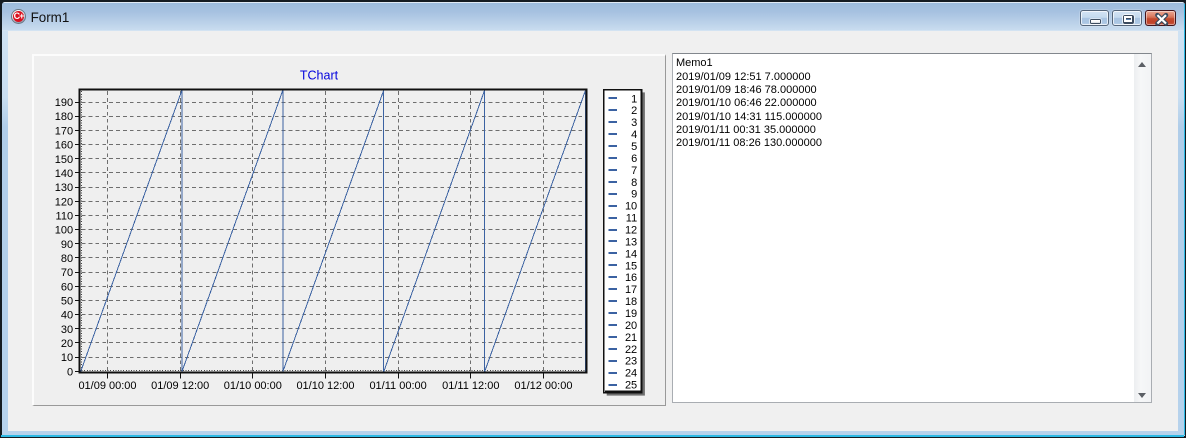 The image size is (1186, 438). I want to click on svg-text: 19, so click(631, 314).